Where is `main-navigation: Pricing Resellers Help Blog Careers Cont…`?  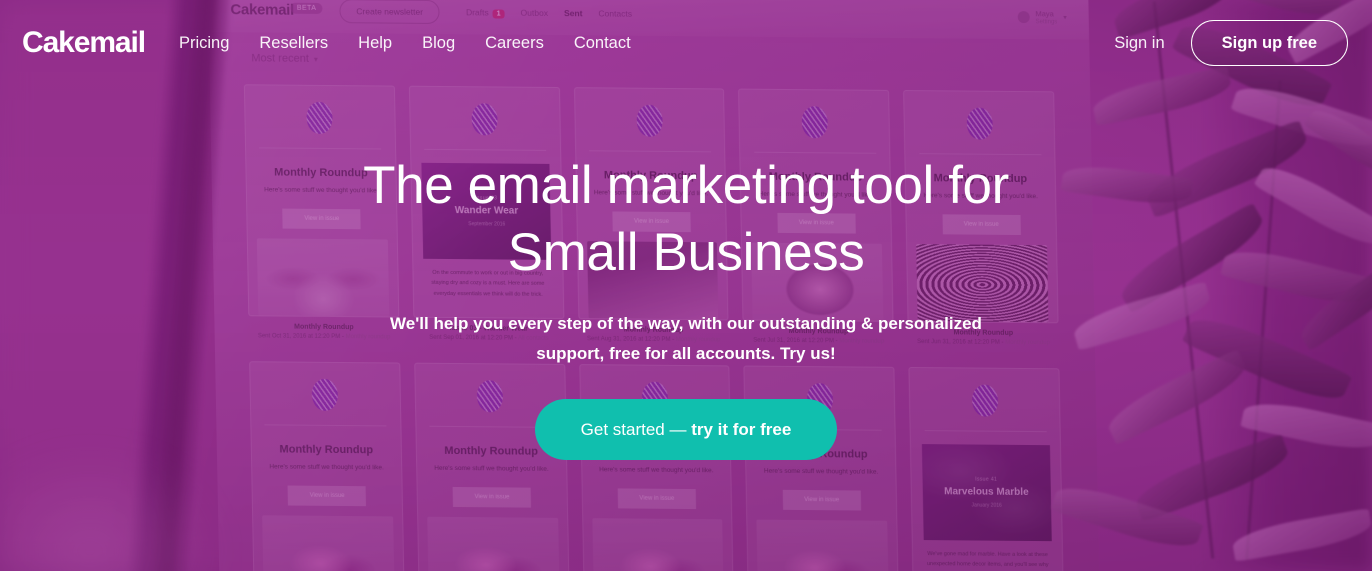
main-navigation: Pricing Resellers Help Blog Careers Cont… is located at coordinates (405, 43).